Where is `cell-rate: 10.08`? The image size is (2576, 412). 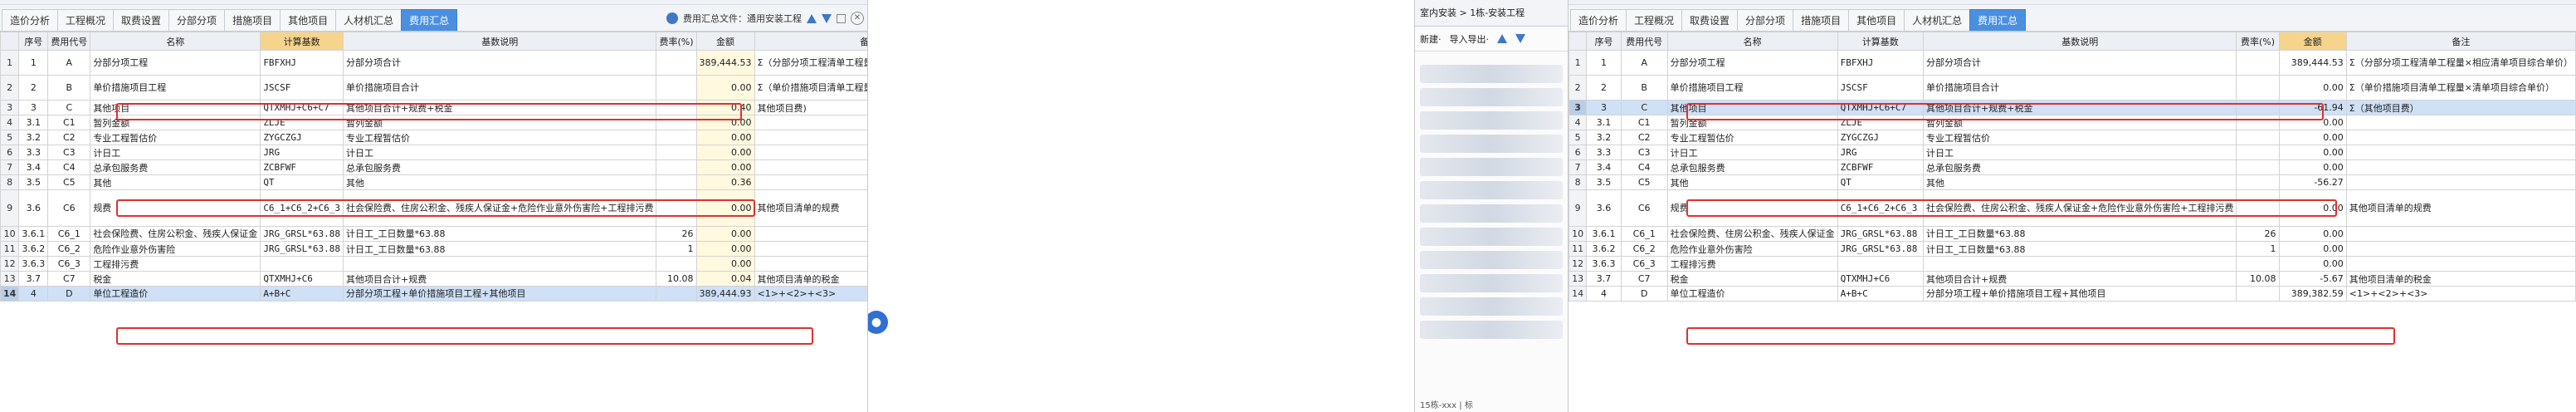 cell-rate: 10.08 is located at coordinates (2258, 279).